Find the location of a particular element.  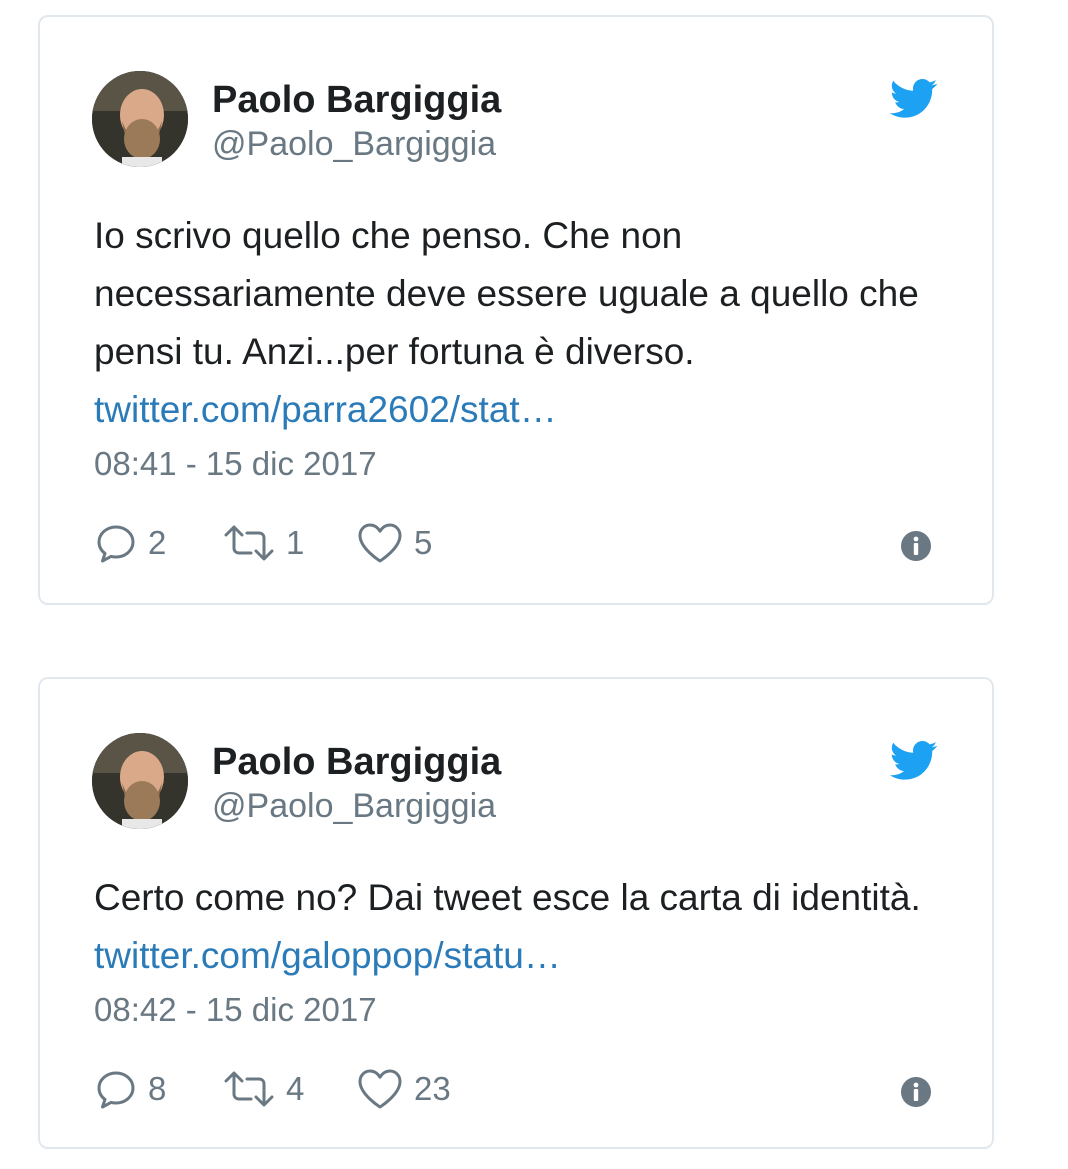

reply-button: 8 is located at coordinates (158, 1089).